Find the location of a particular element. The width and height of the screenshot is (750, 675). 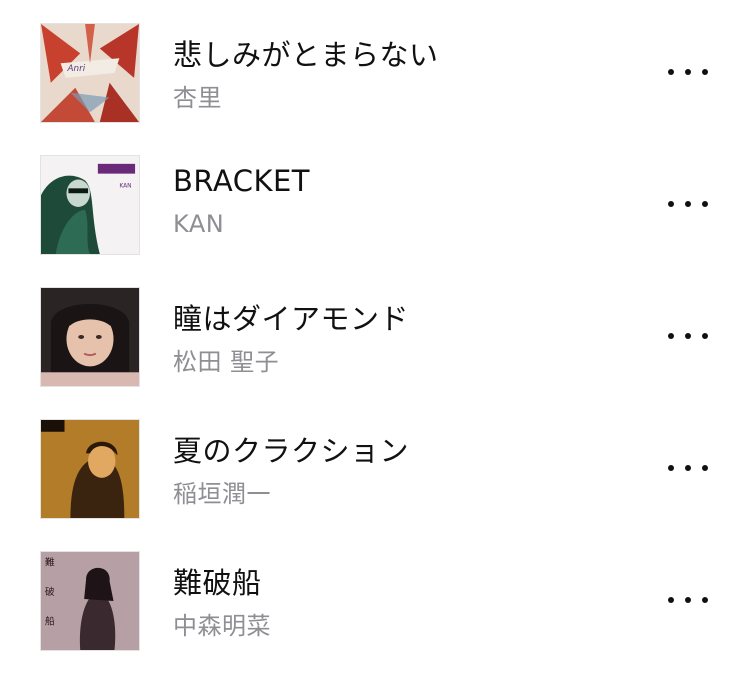

svg-text: 破 is located at coordinates (50, 591).